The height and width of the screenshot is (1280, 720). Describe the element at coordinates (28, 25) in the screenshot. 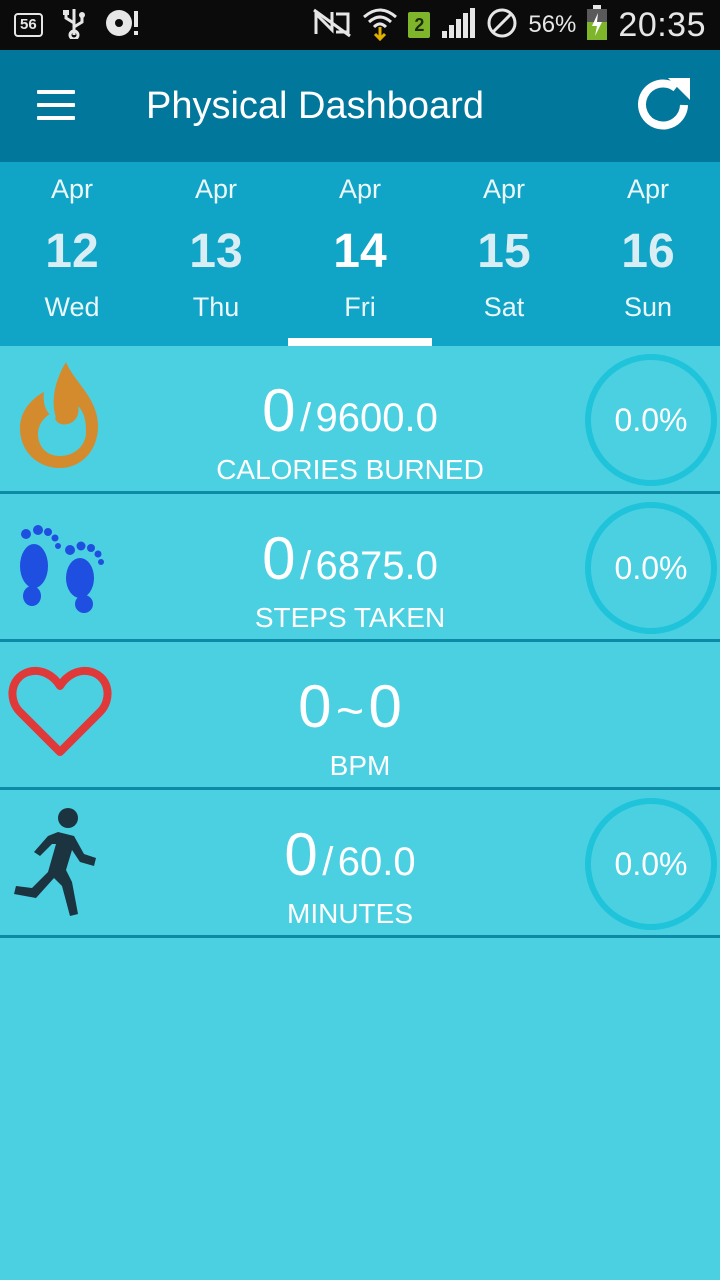

I see `notification-count-badge: 56` at that location.